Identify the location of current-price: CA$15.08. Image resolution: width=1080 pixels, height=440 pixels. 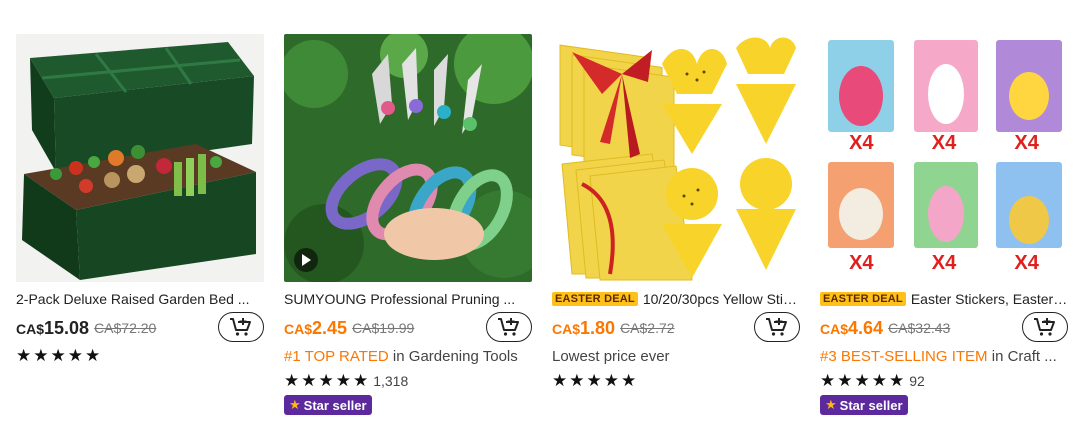
(53, 327).